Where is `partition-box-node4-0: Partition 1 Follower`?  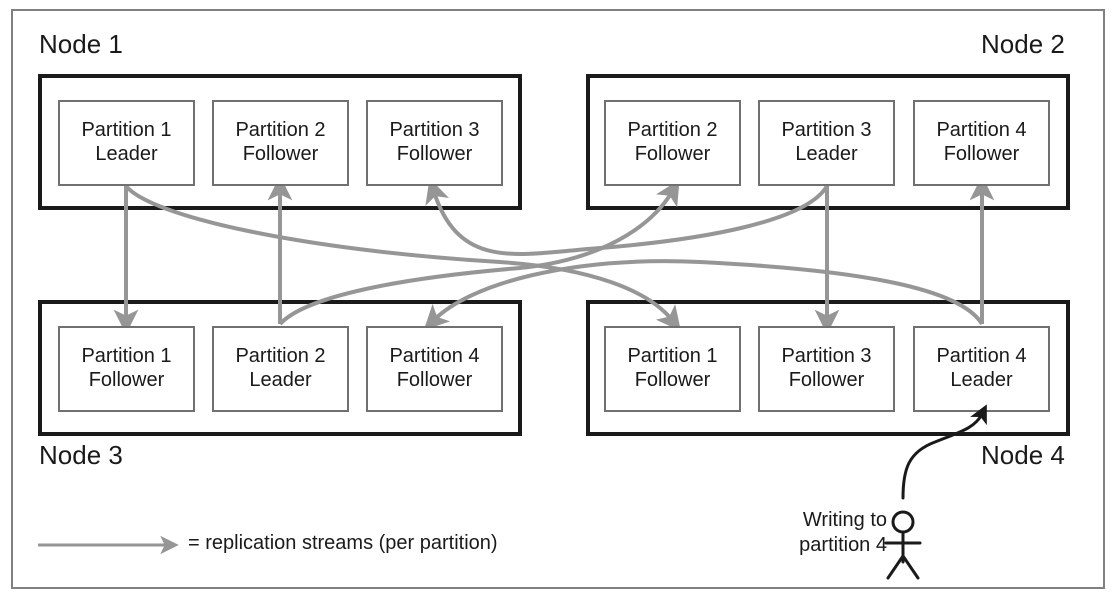 partition-box-node4-0: Partition 1 Follower is located at coordinates (672, 369).